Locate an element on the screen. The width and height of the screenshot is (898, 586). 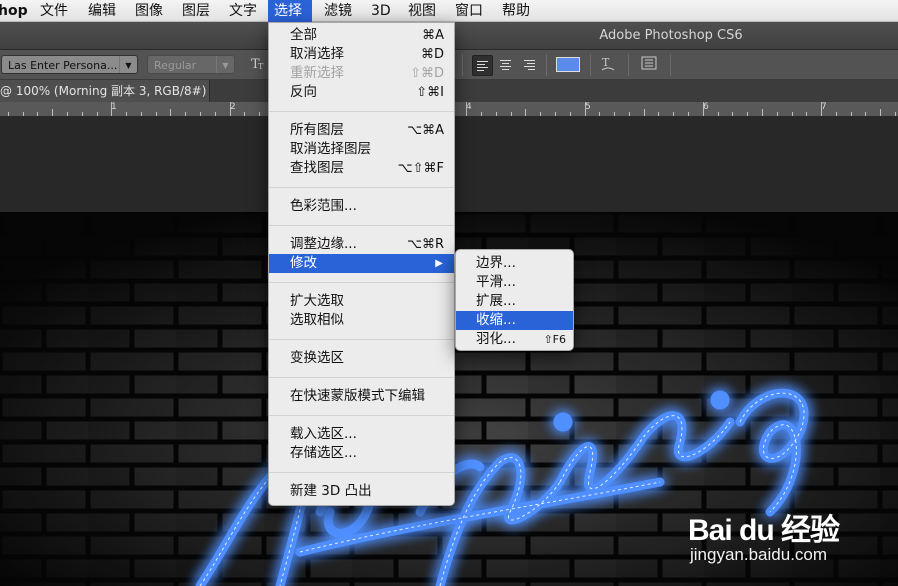
menu-item-modify: 修改 ▶ is located at coordinates (361, 263).